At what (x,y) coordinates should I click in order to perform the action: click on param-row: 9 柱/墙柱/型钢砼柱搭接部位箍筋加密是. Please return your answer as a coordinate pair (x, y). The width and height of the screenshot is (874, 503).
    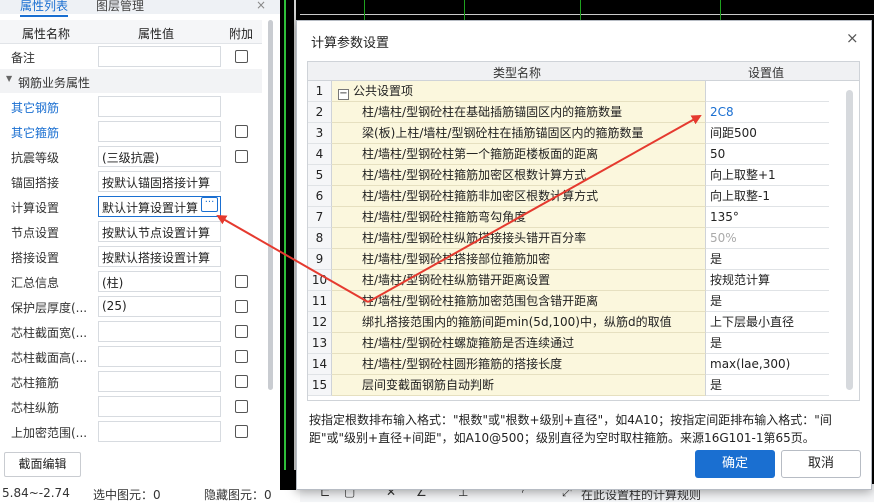
    Looking at the image, I should click on (568, 259).